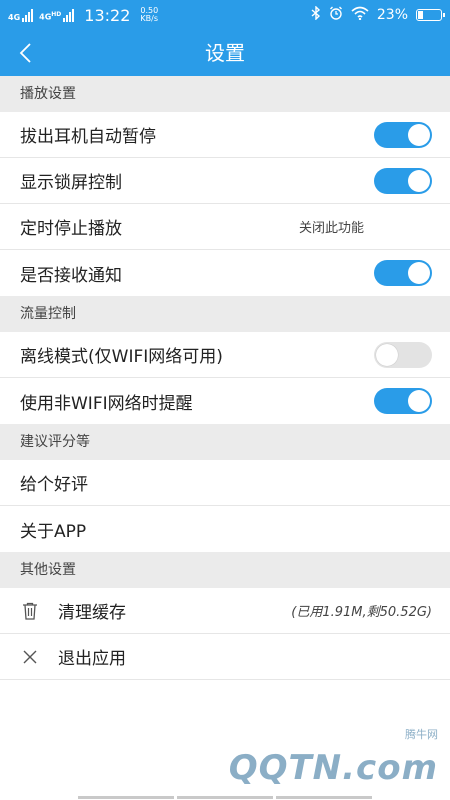 The height and width of the screenshot is (800, 450). What do you see at coordinates (14, 17) in the screenshot?
I see `signal-label-1: 4G` at bounding box center [14, 17].